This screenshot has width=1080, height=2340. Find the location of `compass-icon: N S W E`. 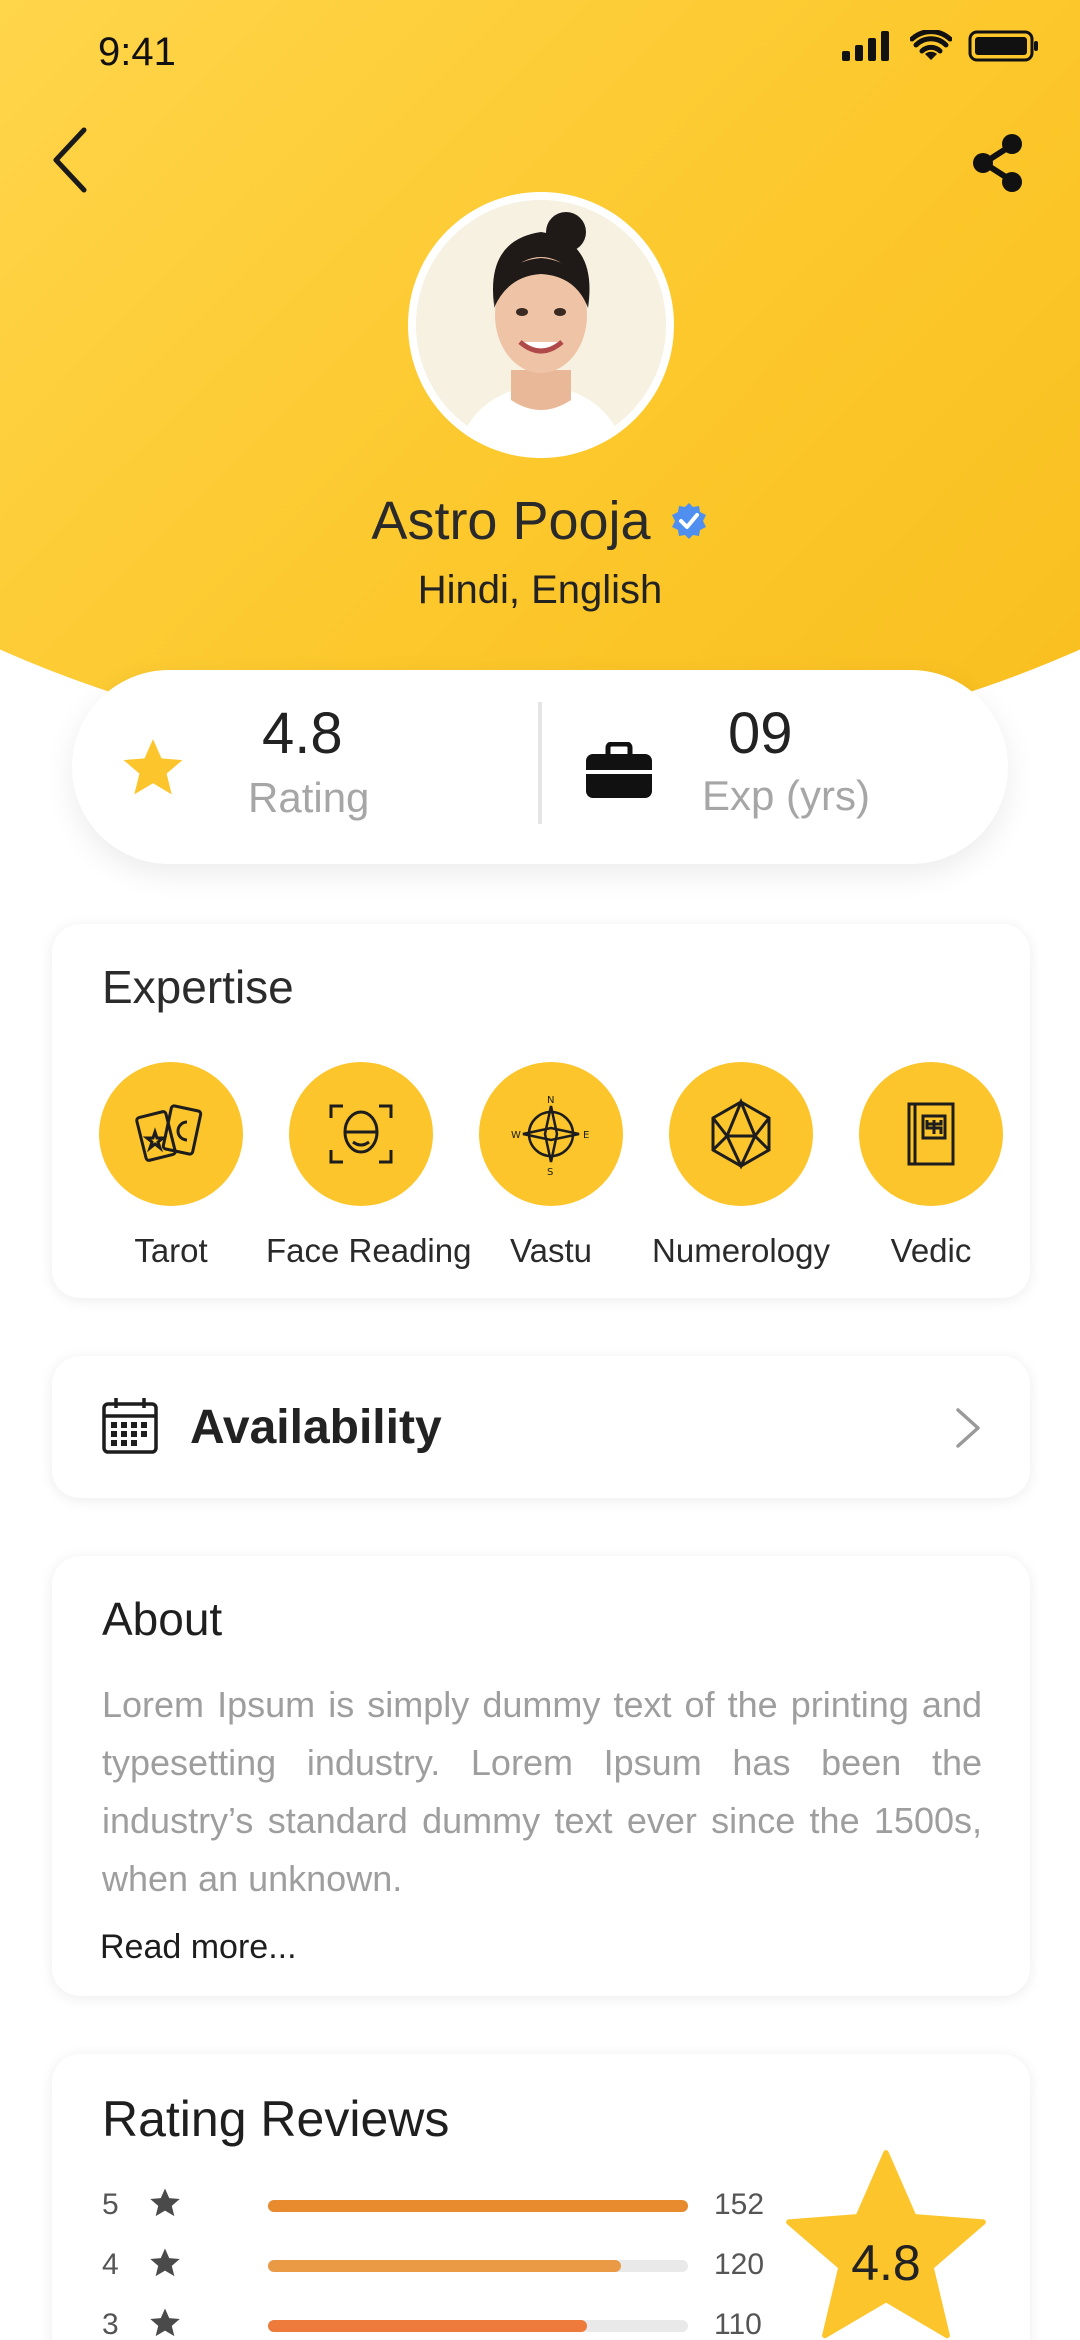

compass-icon: N S W E is located at coordinates (550, 1135).